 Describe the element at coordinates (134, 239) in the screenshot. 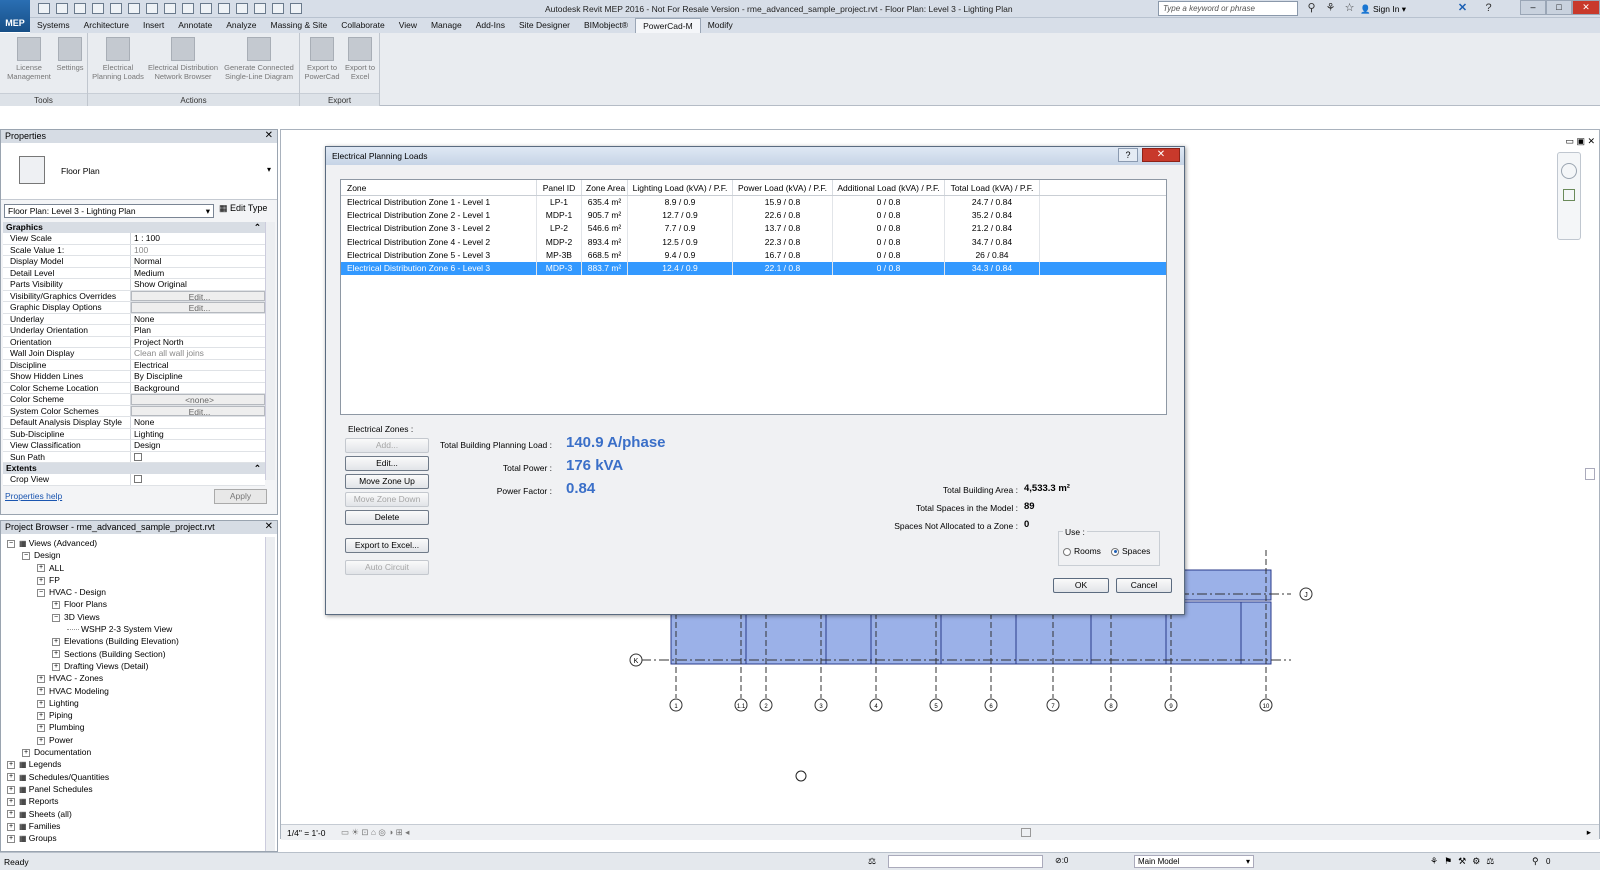

I see `property-row: View Scale 1 : 100` at that location.